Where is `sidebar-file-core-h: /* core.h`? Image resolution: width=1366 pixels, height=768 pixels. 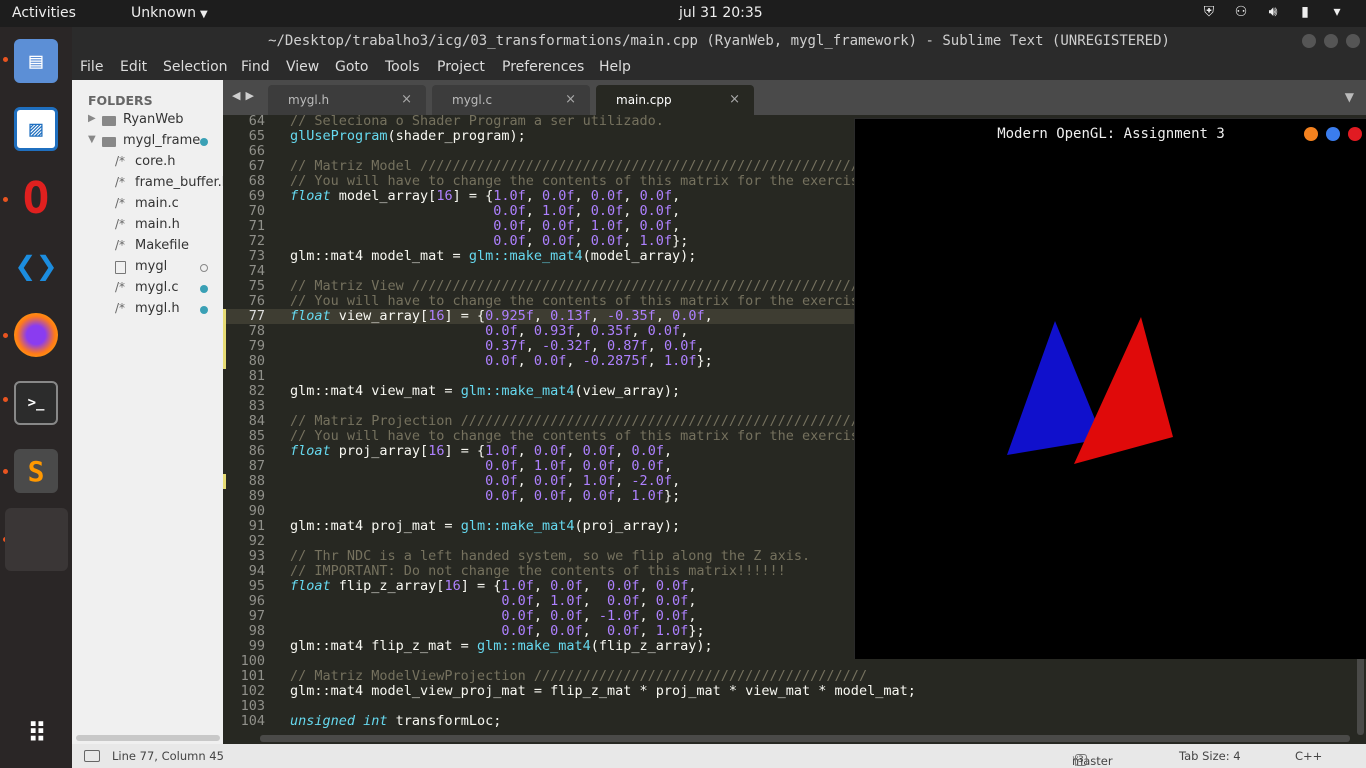 sidebar-file-core-h: /* core.h is located at coordinates (147, 163).